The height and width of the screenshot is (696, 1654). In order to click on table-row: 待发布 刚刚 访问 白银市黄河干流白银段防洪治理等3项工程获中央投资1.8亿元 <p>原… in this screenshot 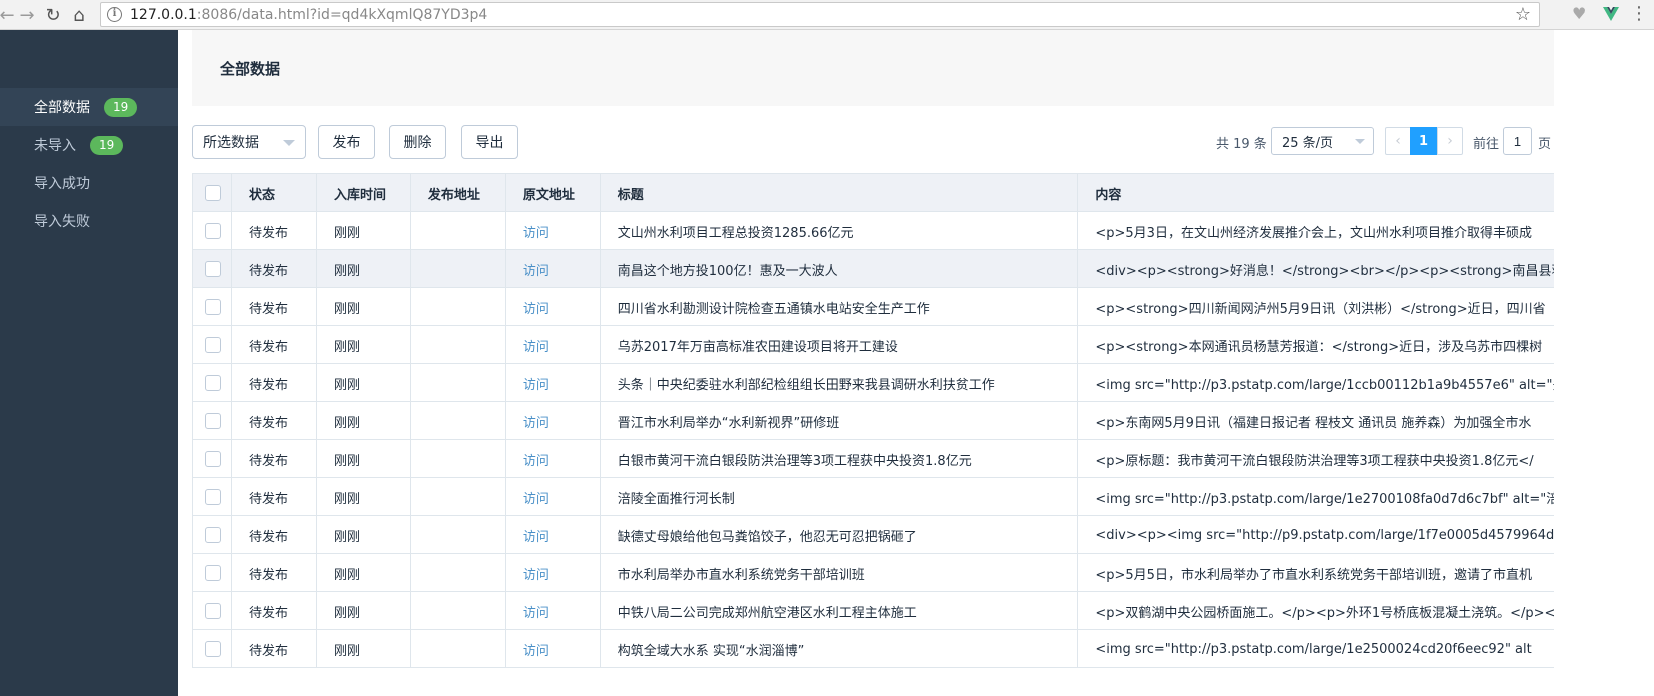, I will do `click(873, 459)`.